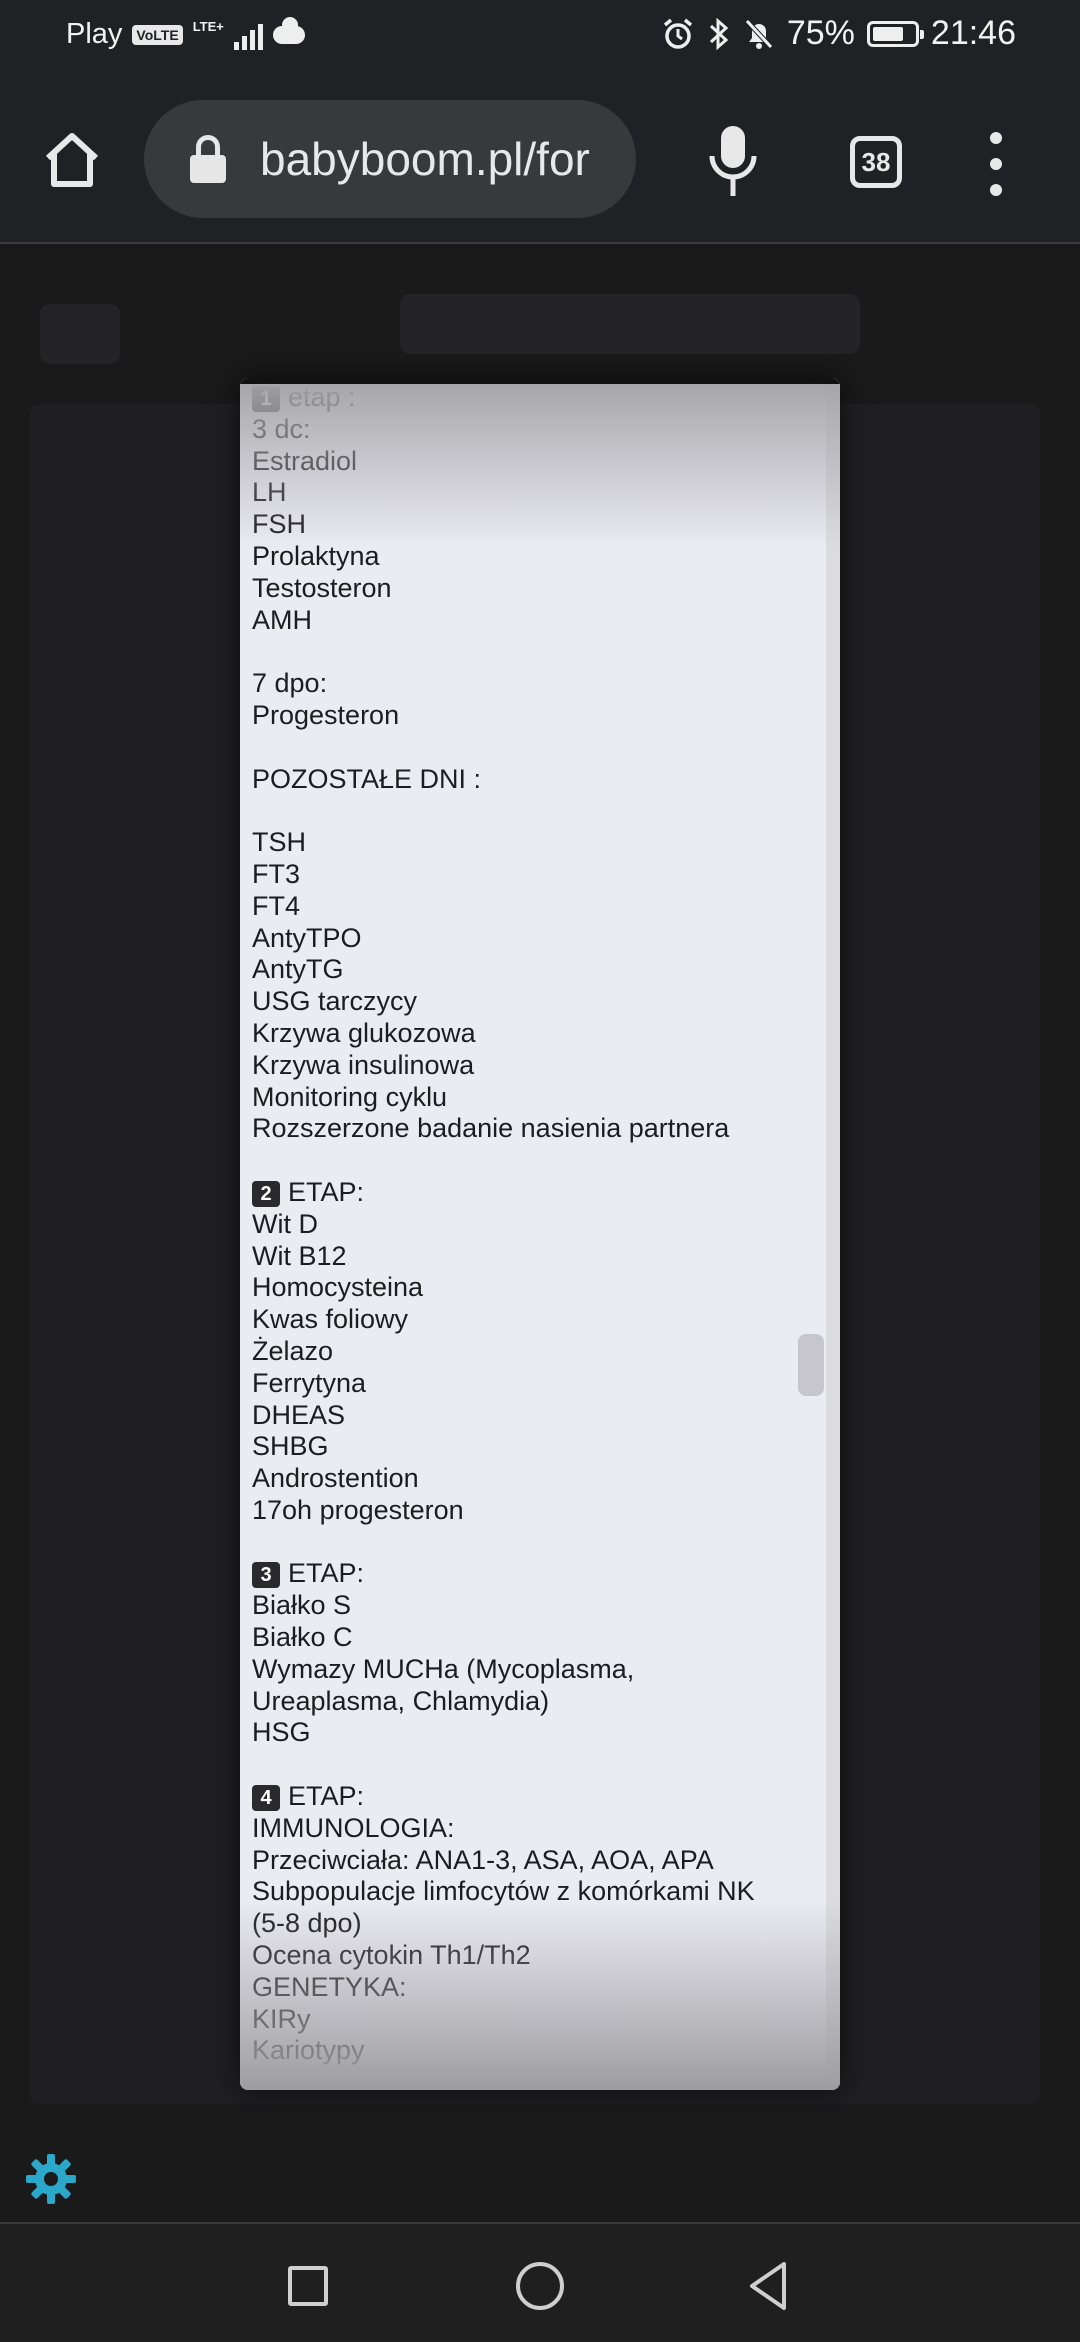 This screenshot has width=1080, height=2342. I want to click on note-line: FSH, so click(532, 525).